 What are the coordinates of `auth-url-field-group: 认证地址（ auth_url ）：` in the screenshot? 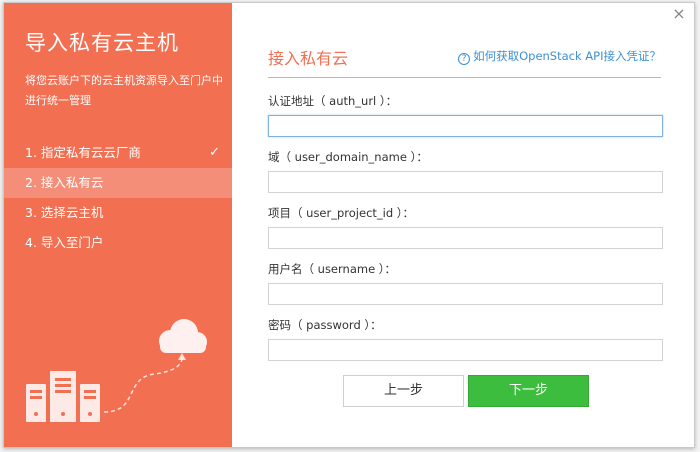 It's located at (465, 115).